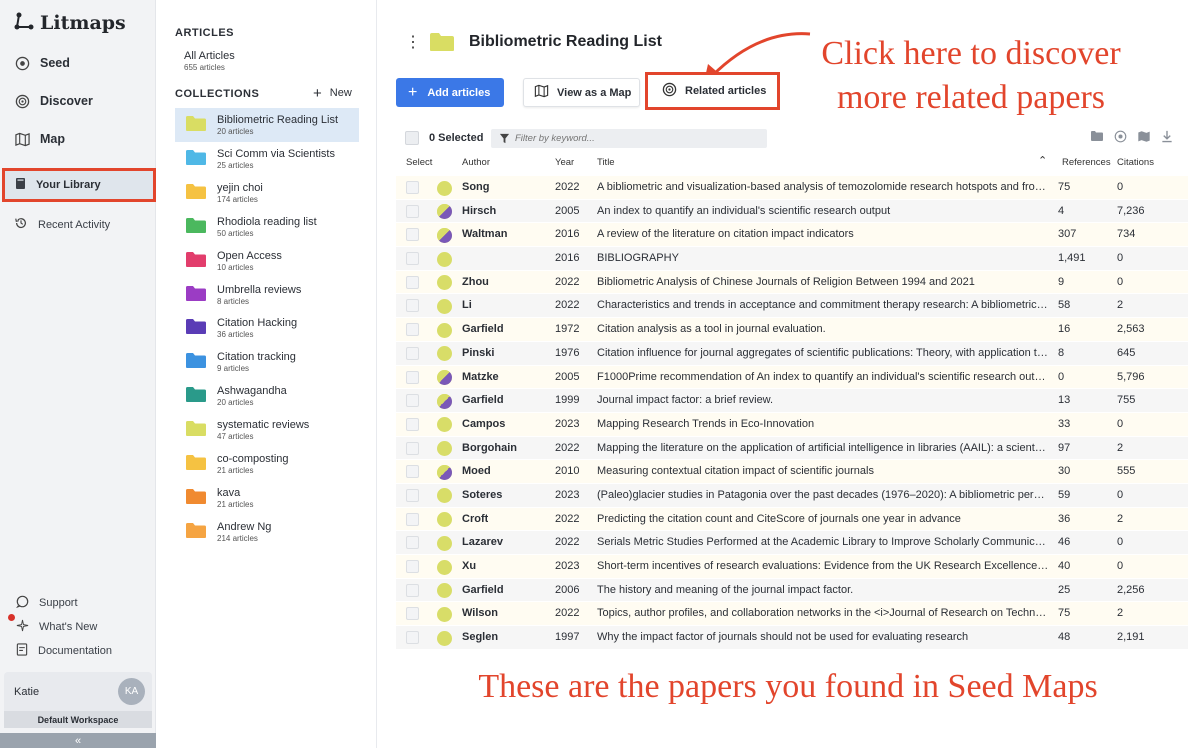 This screenshot has height=748, width=1200. What do you see at coordinates (1135, 162) in the screenshot?
I see `column-citations: Citations` at bounding box center [1135, 162].